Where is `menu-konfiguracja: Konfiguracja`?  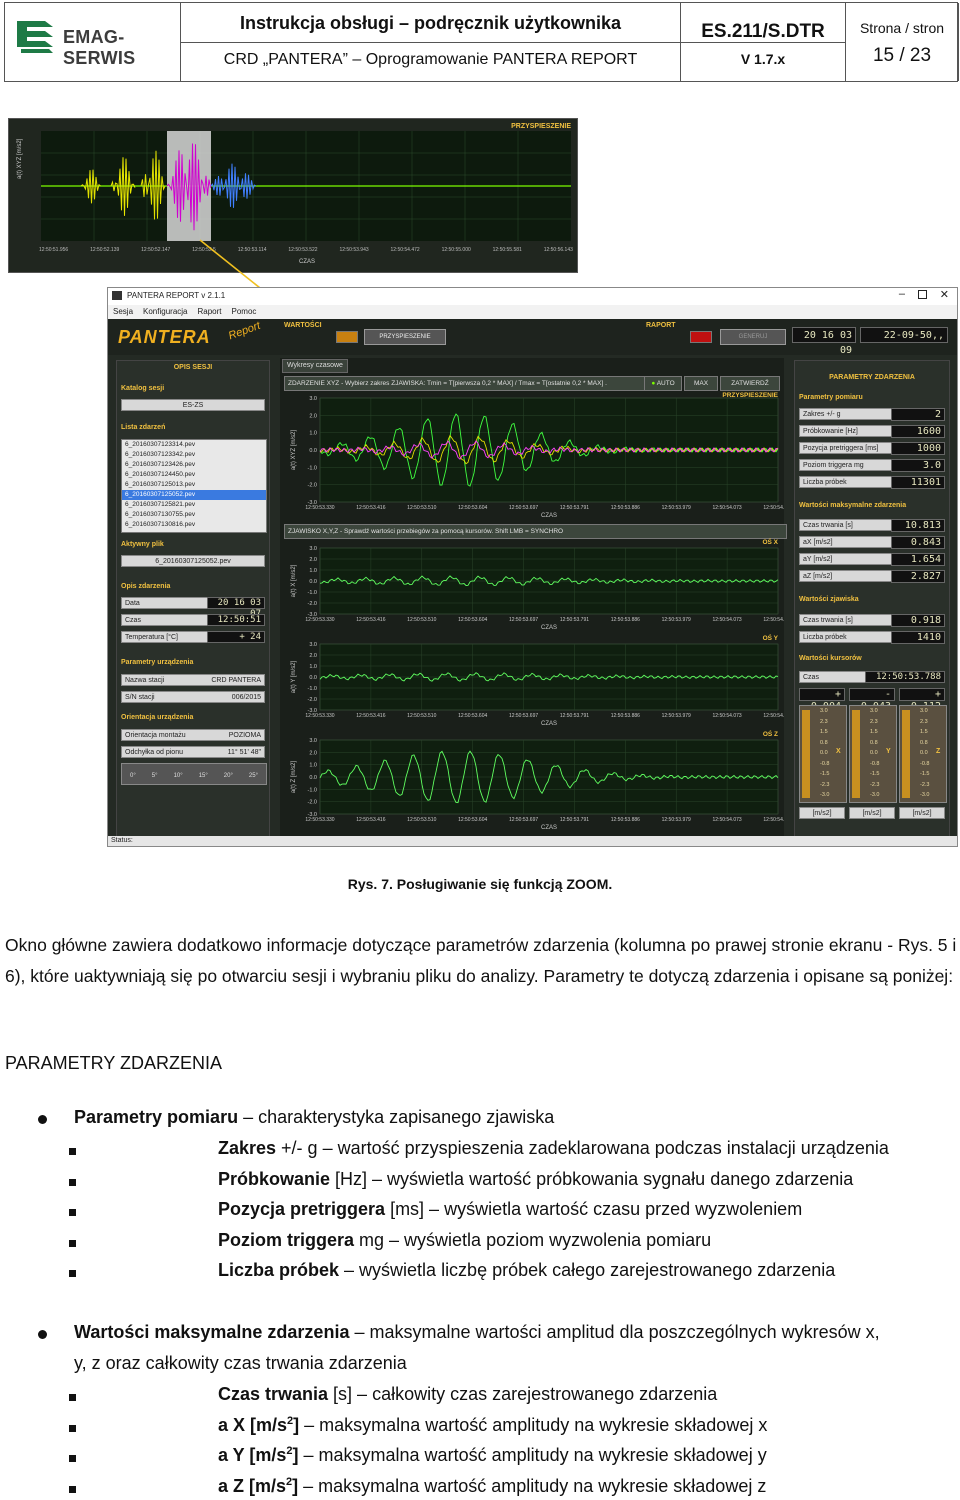
menu-konfiguracja: Konfiguracja is located at coordinates (165, 312).